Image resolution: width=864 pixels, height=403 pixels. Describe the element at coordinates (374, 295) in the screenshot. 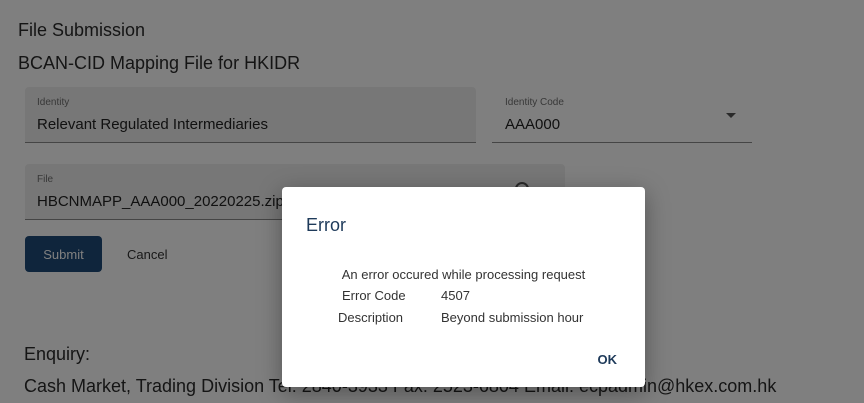

I see `error-code-label: Error Code` at that location.